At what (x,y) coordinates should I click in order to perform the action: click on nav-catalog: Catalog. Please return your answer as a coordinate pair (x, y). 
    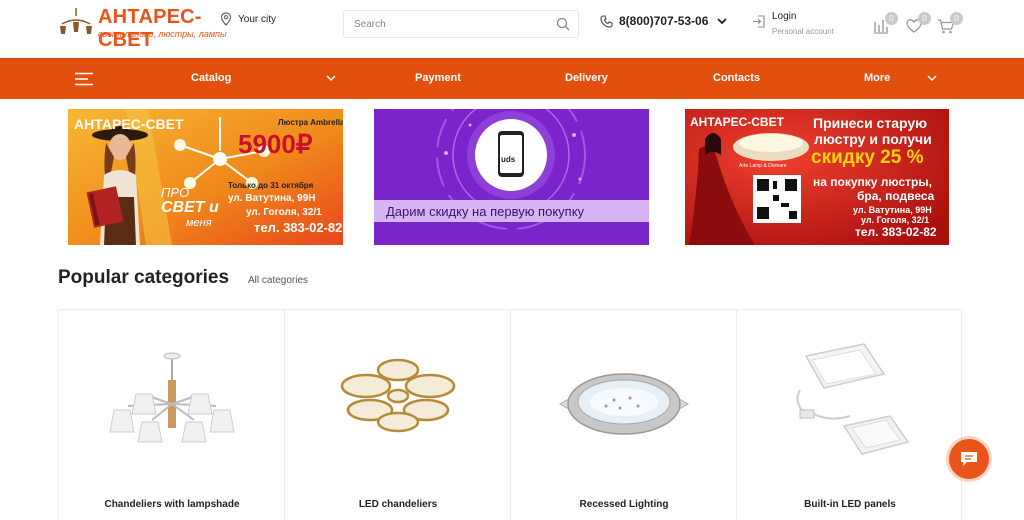
    Looking at the image, I should click on (211, 78).